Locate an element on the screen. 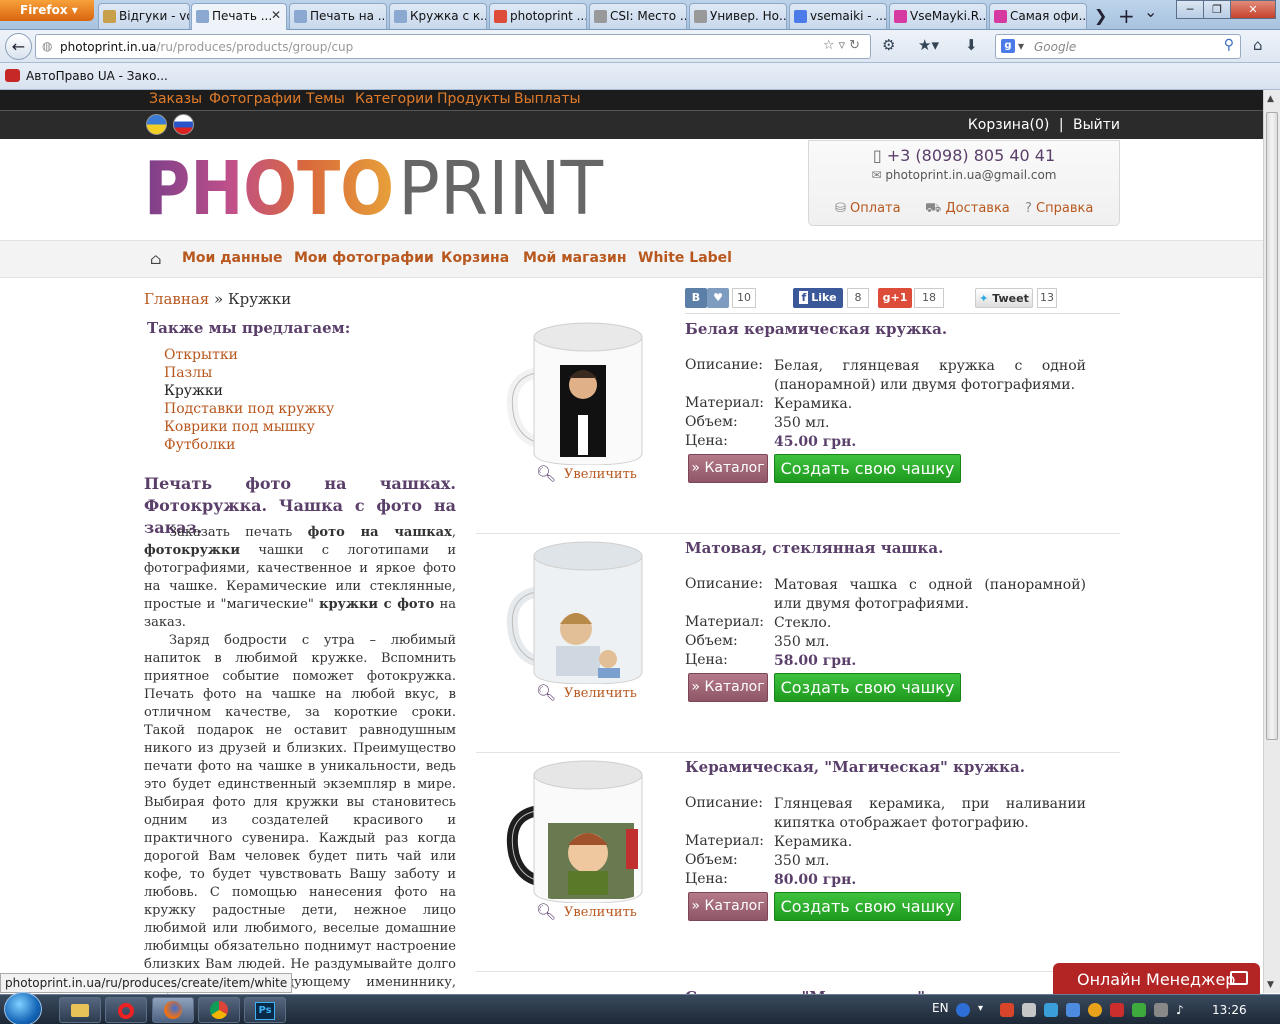 The width and height of the screenshot is (1280, 1024). online-manager-button: Онлайн Менеджер is located at coordinates (1156, 979).